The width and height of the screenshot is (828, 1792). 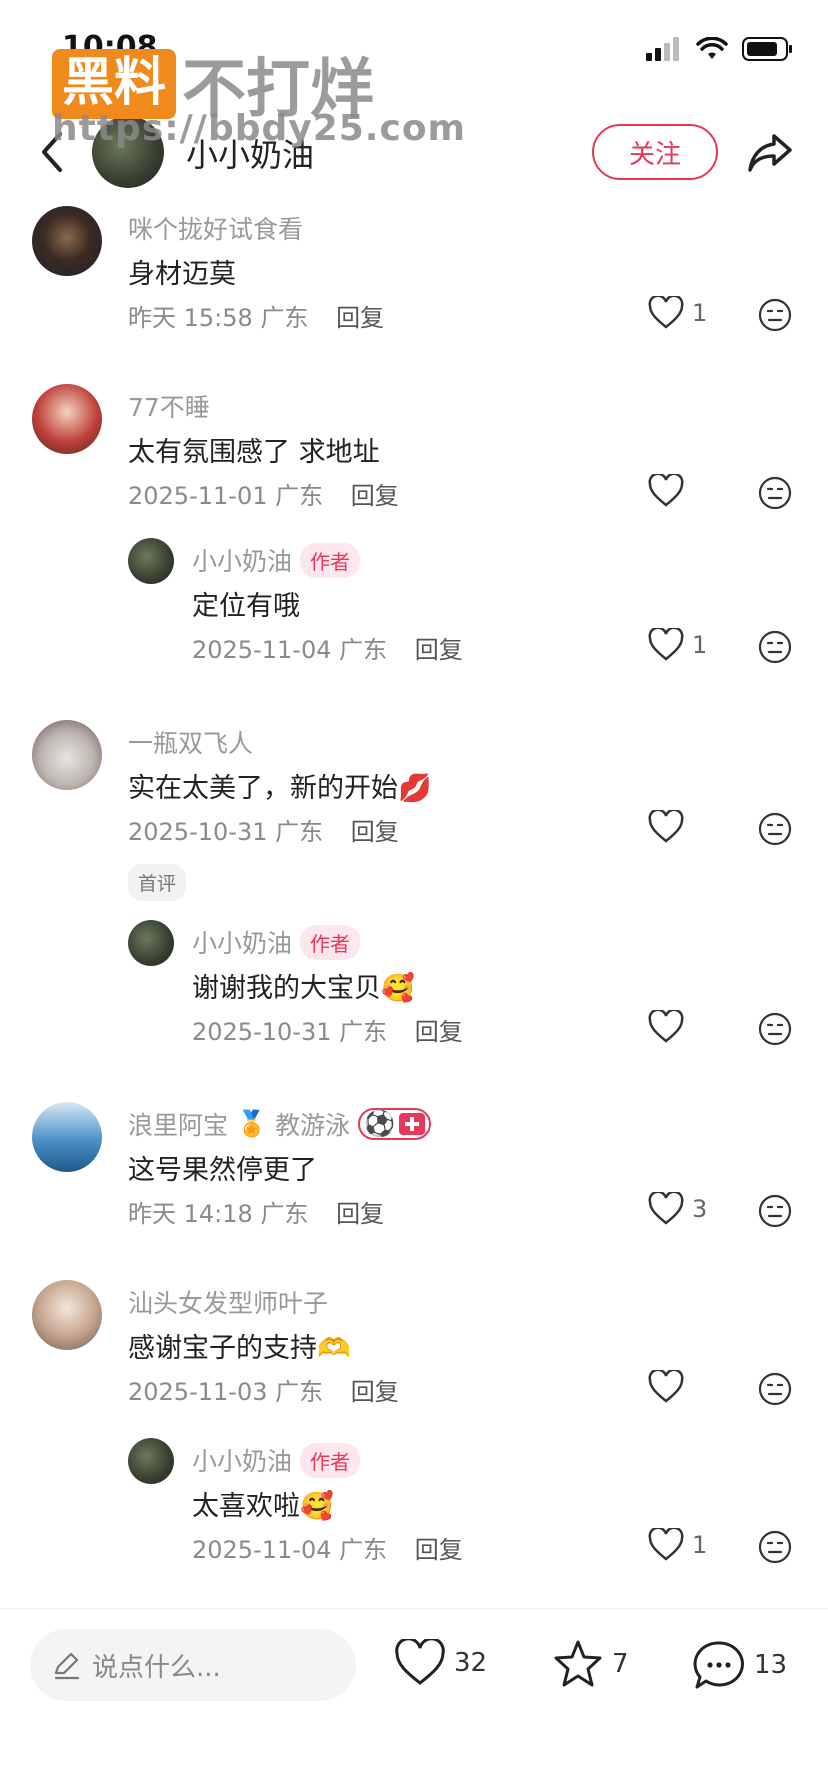 I want to click on comment-button: 13, so click(x=739, y=1665).